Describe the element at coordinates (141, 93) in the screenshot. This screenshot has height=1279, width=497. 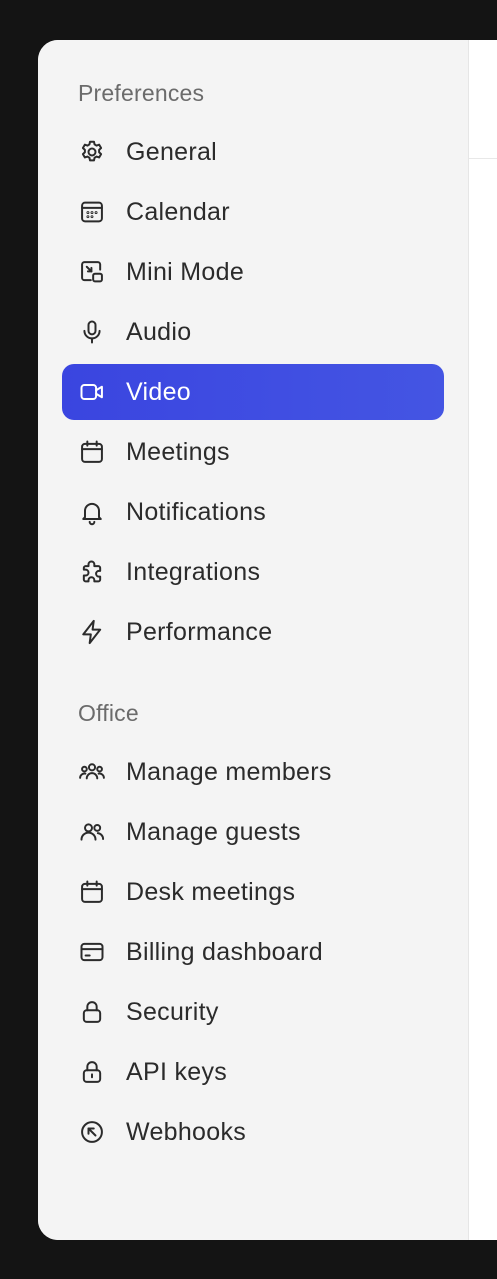
I see `section-label-preferences: Preferences` at that location.